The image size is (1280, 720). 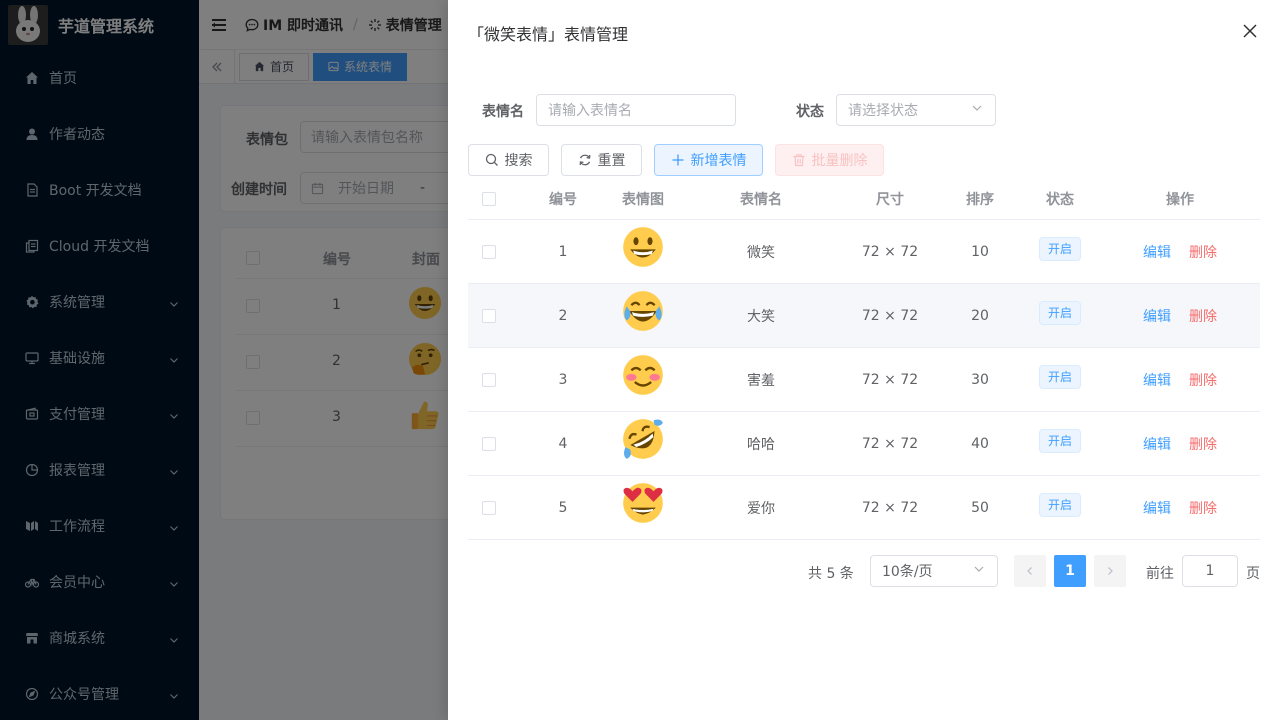 I want to click on table-header: 编号 表情图 表情名 尺寸 排序 状态 操作, so click(x=864, y=199).